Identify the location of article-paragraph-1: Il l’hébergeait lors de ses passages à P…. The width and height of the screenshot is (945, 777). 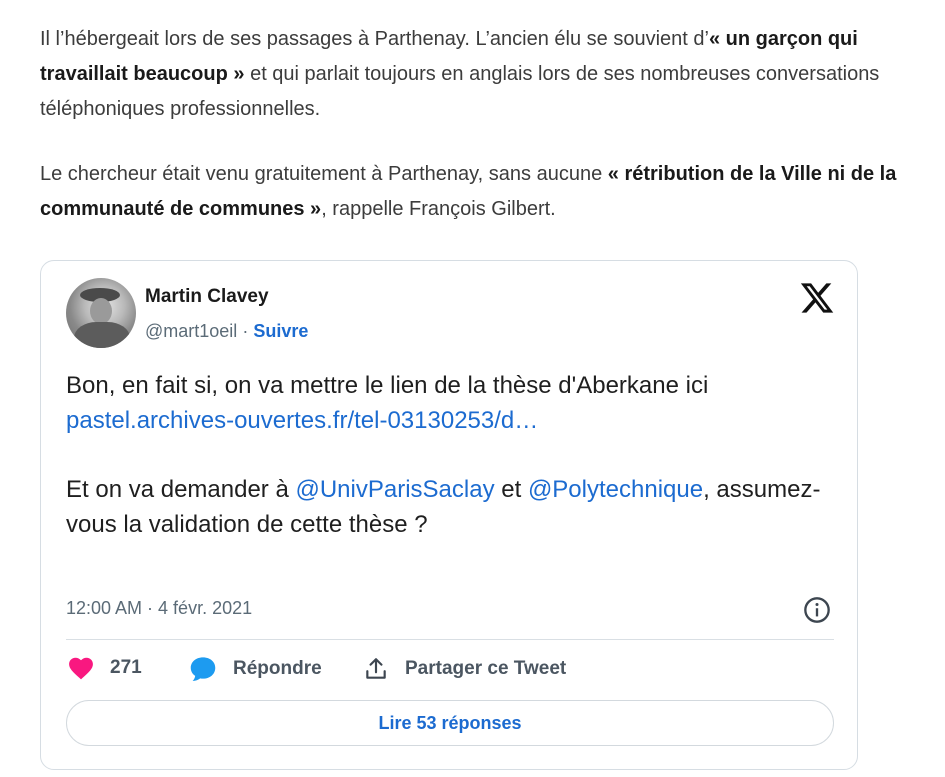
(480, 74).